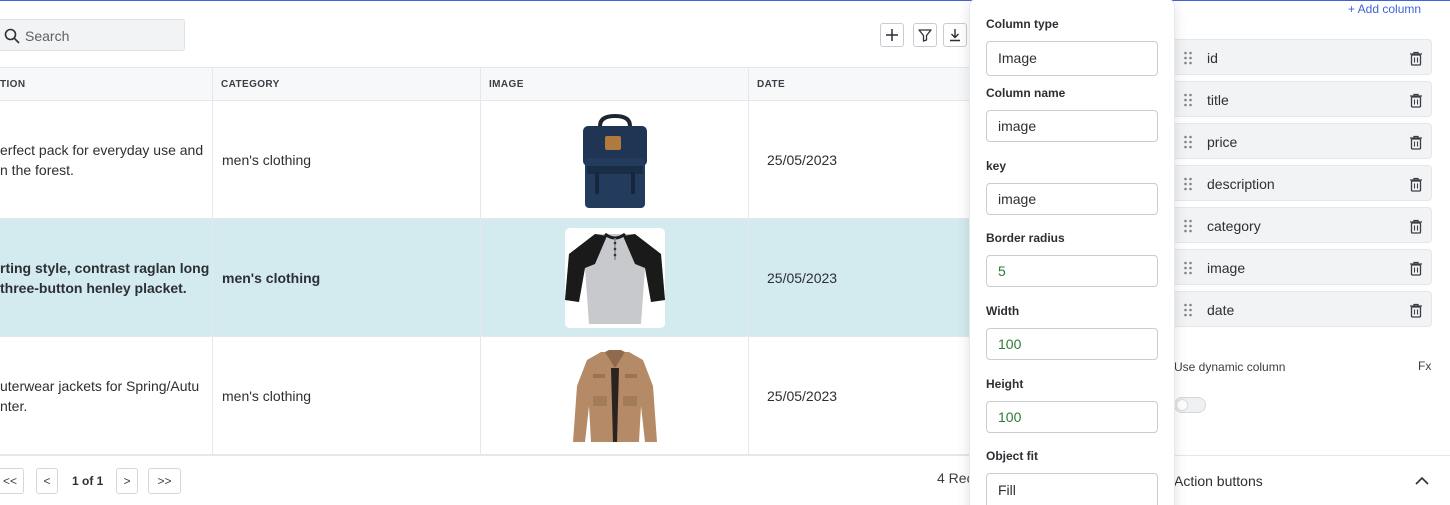  I want to click on henley-shirt-image, so click(615, 278).